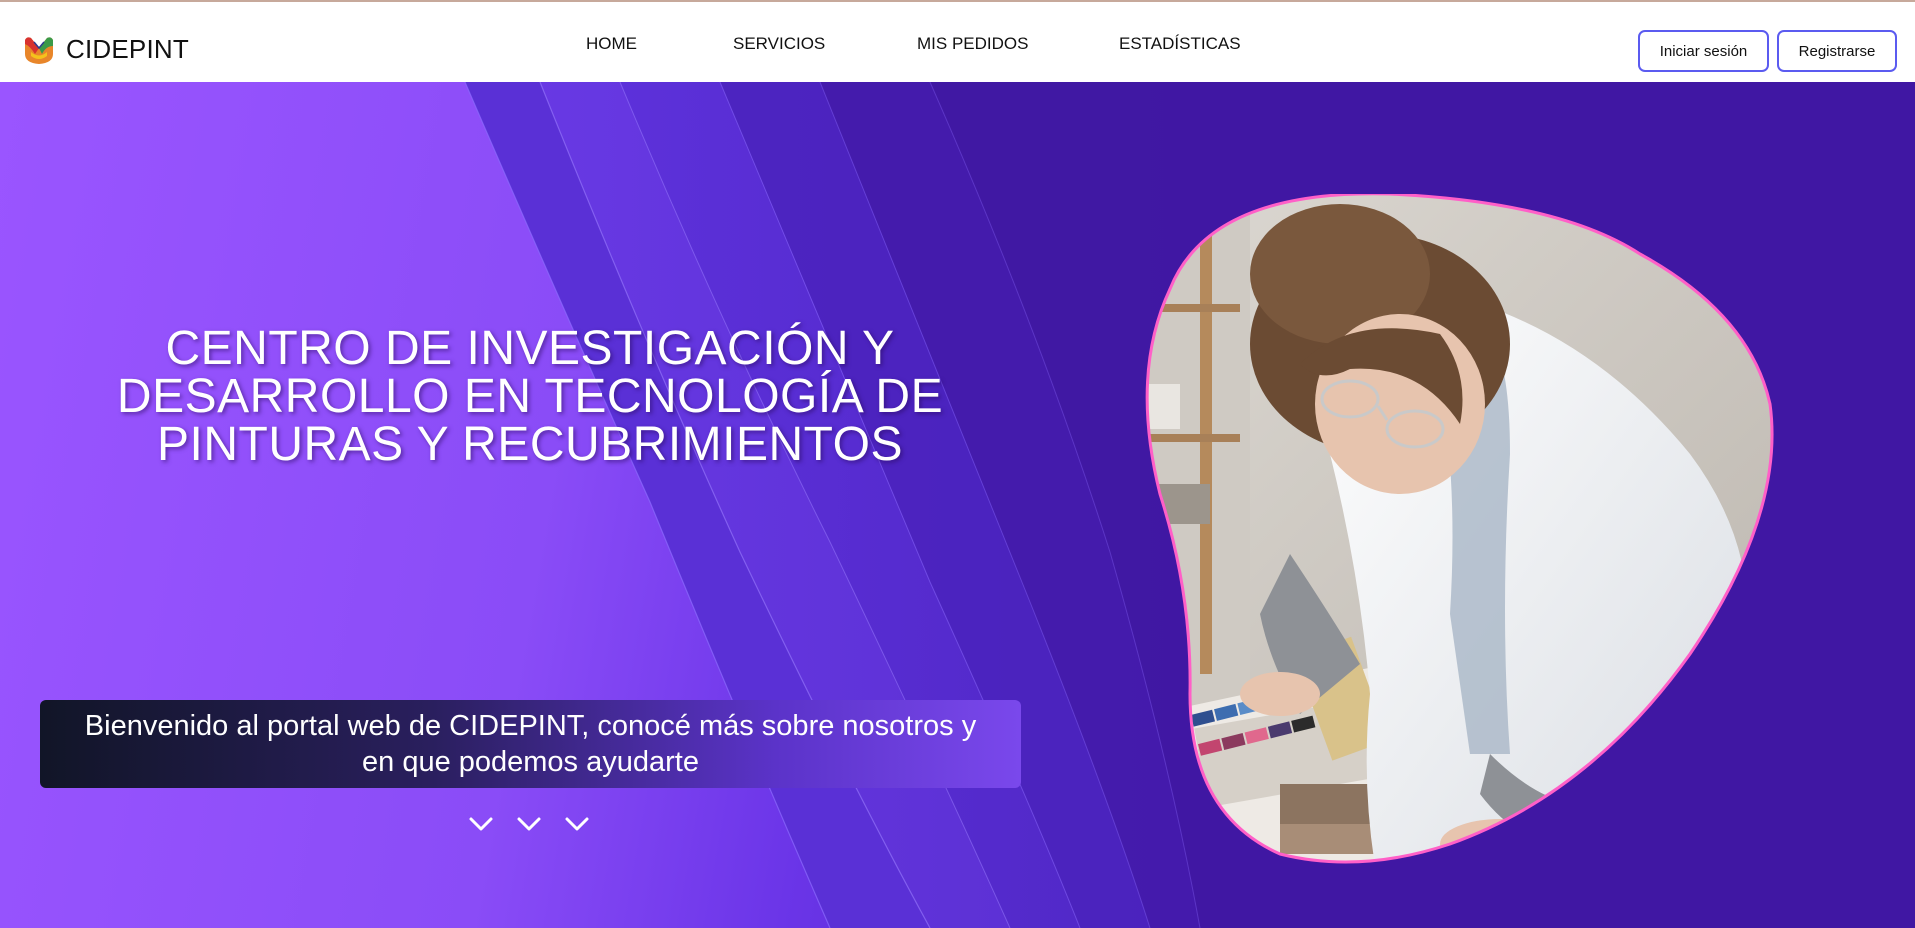 Image resolution: width=1915 pixels, height=928 pixels. What do you see at coordinates (530, 348) in the screenshot?
I see `hero-title-line-1: CENTRO DE INVESTIGACIÓN Y` at bounding box center [530, 348].